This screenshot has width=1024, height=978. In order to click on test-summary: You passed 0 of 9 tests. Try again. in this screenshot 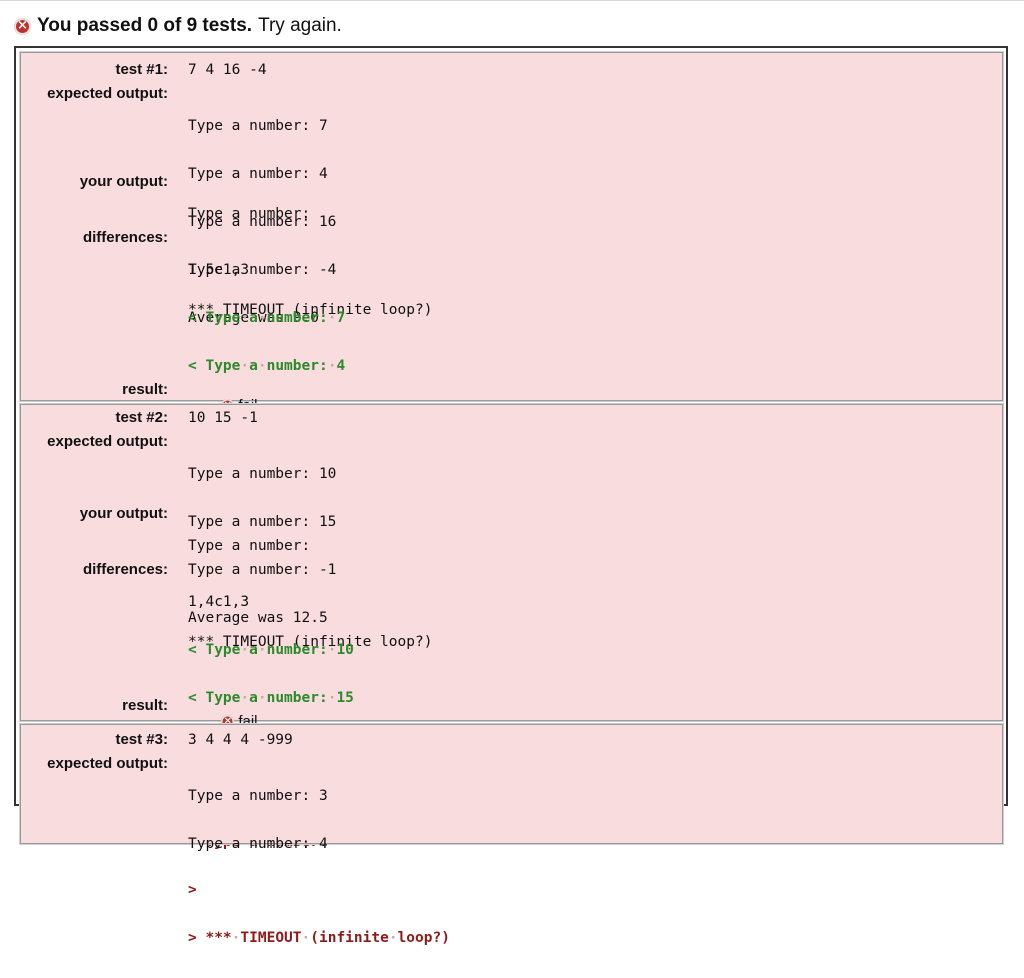, I will do `click(178, 26)`.